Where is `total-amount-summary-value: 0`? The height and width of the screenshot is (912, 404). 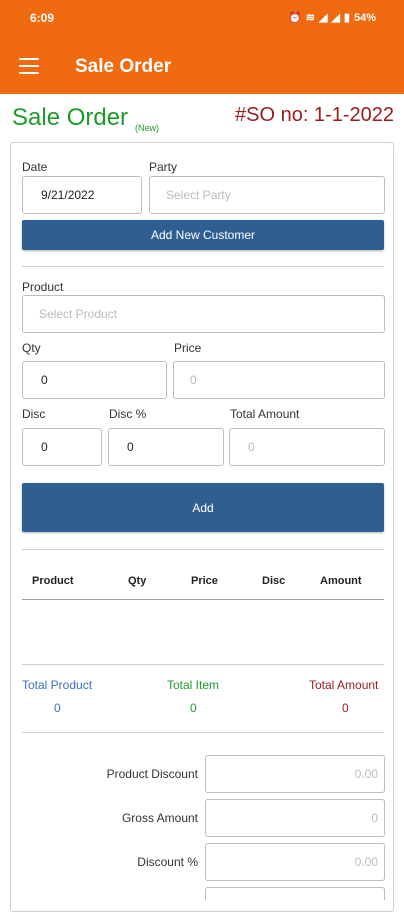 total-amount-summary-value: 0 is located at coordinates (345, 708).